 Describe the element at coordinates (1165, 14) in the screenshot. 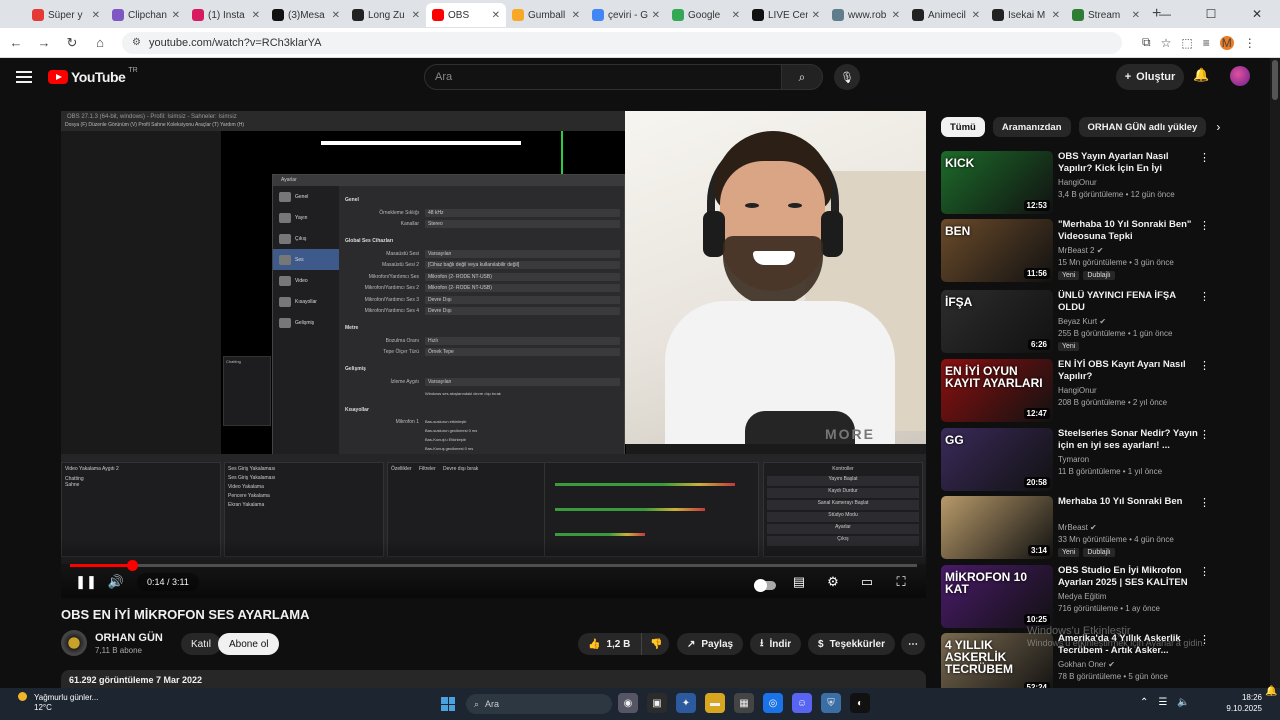

I see `minimize-button: —` at that location.